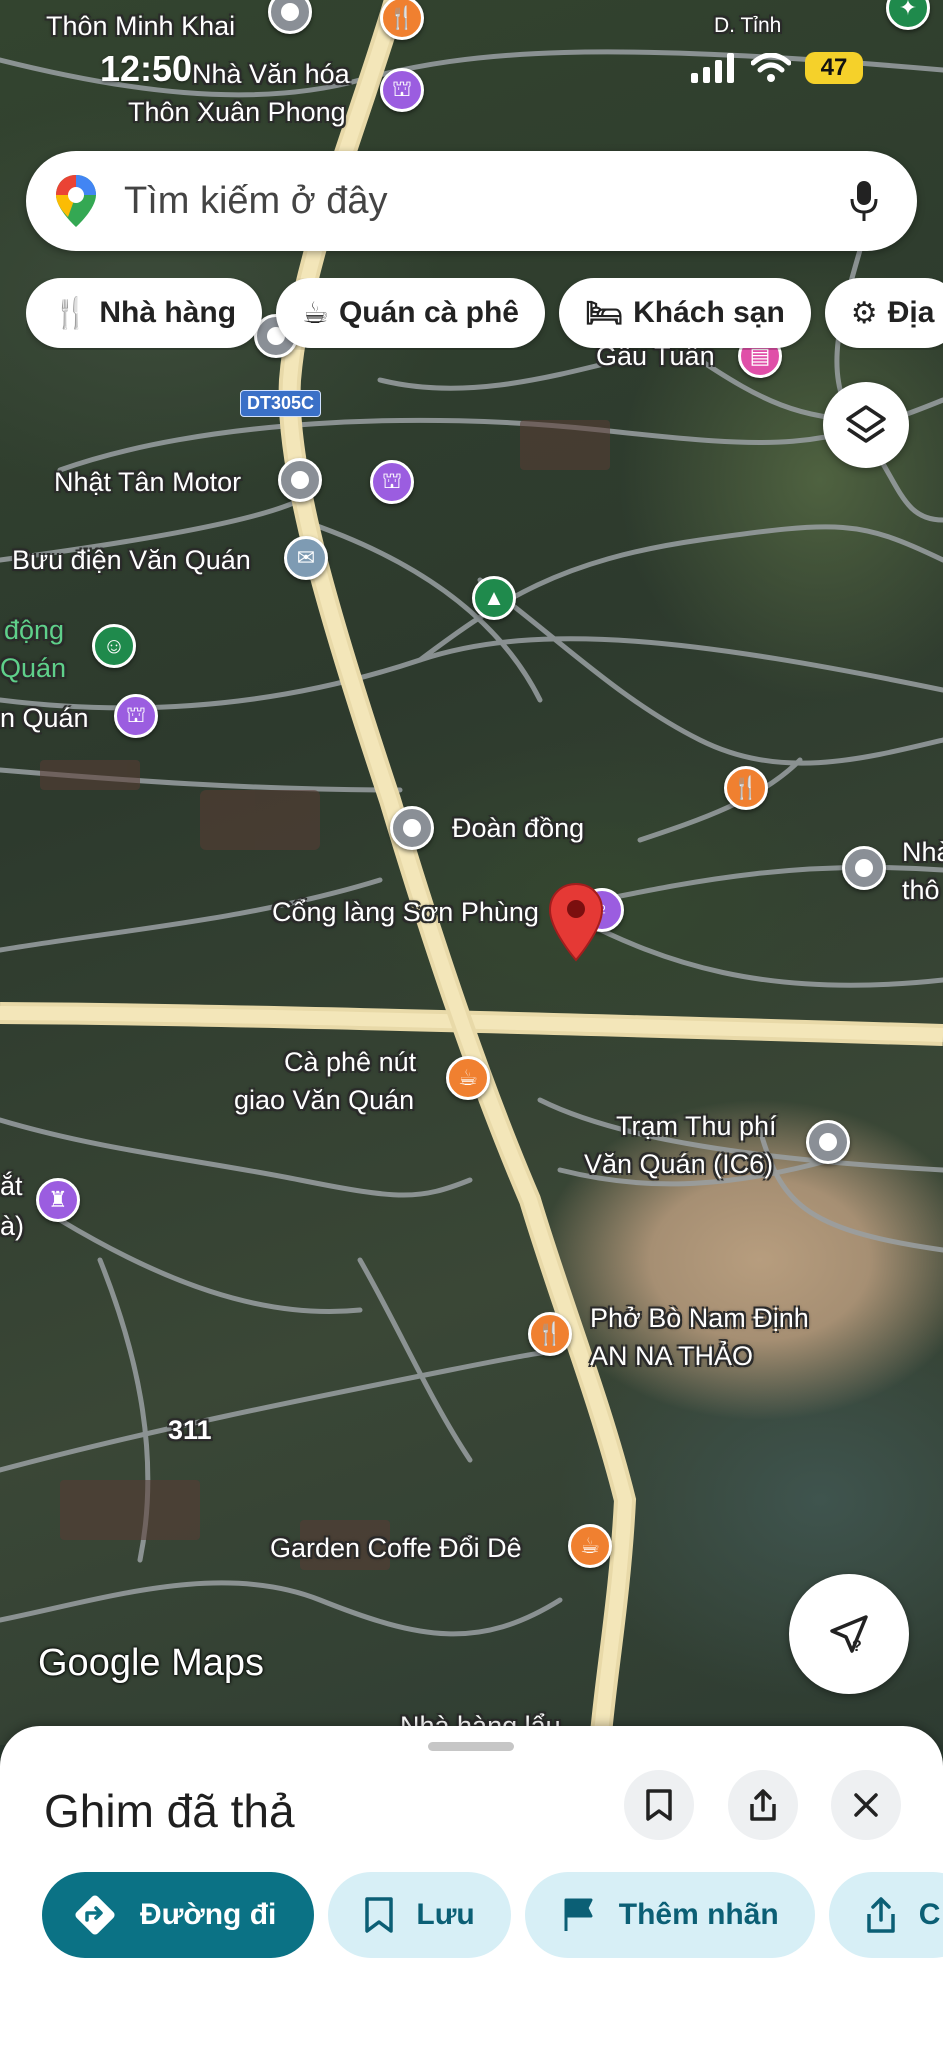  I want to click on status-icons: 47, so click(777, 68).